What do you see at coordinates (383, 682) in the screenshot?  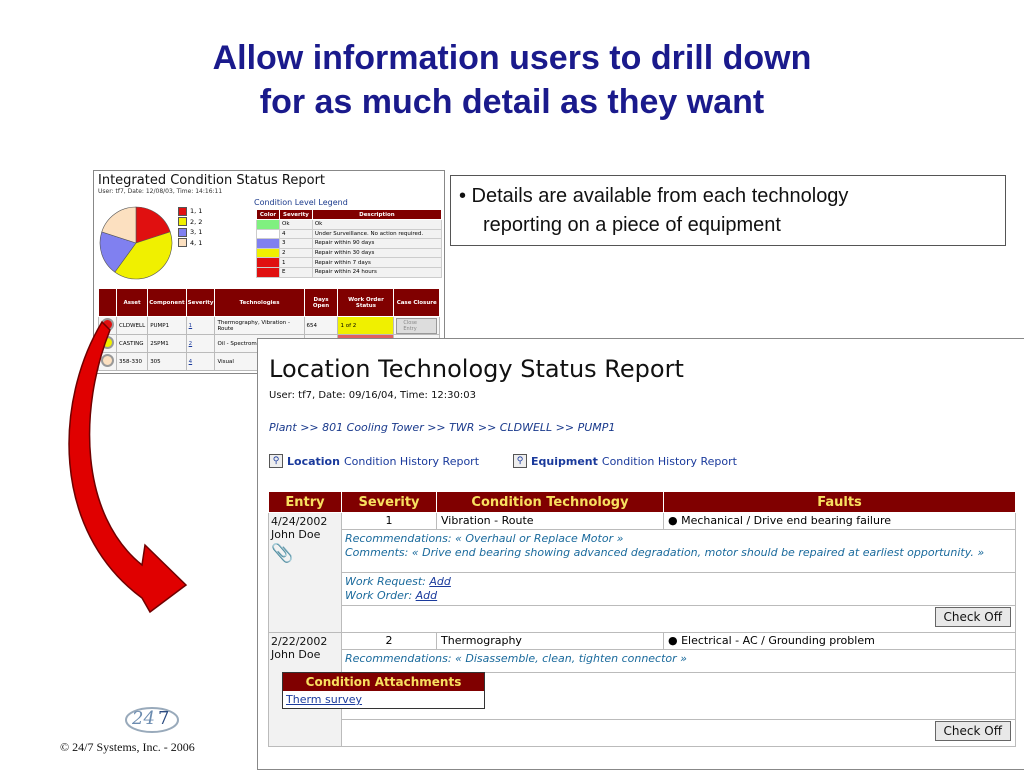 I see `popup-title: Condition Attachments` at bounding box center [383, 682].